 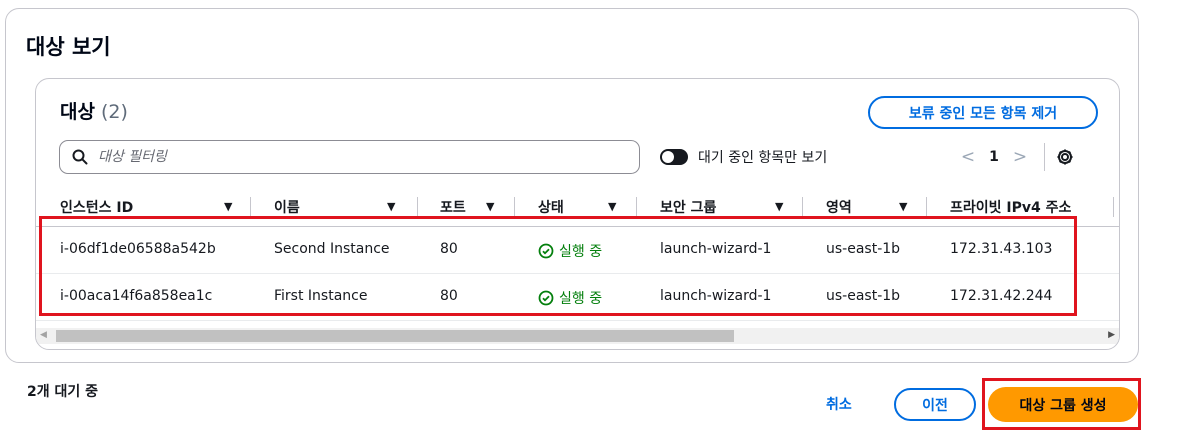 I want to click on pending-only-toggle, so click(x=674, y=157).